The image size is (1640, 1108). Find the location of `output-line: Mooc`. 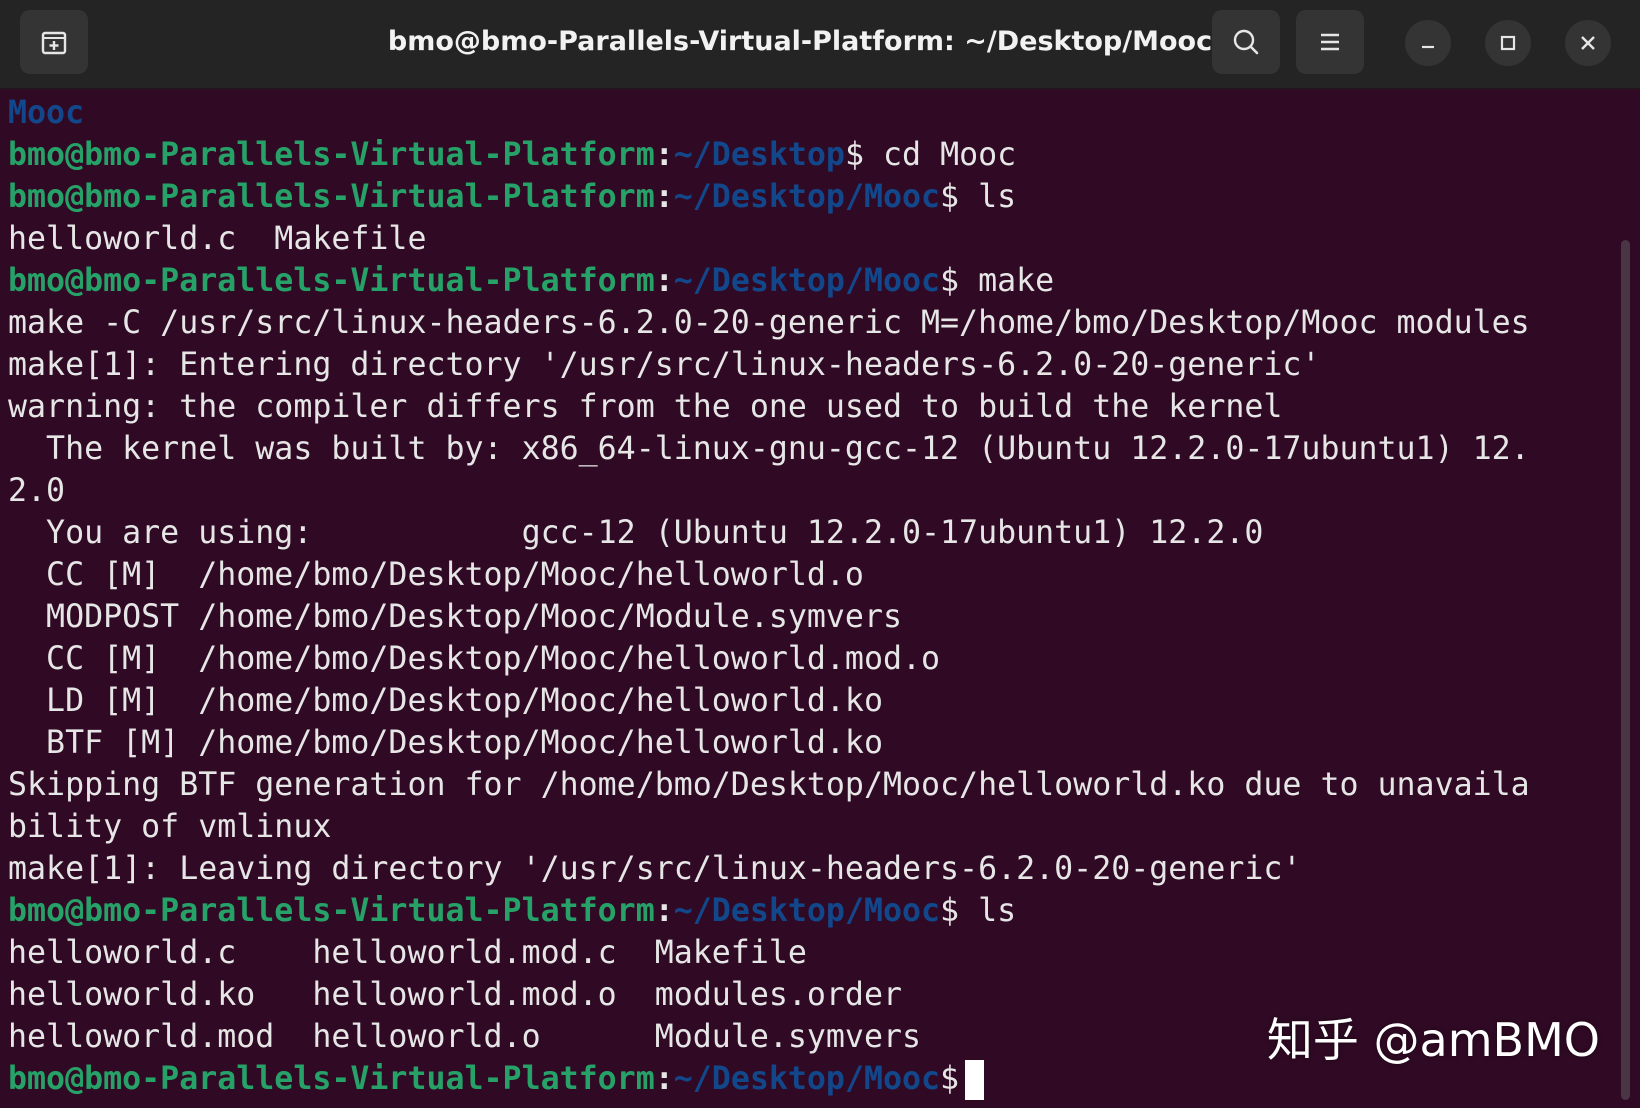

output-line: Mooc is located at coordinates (46, 113).